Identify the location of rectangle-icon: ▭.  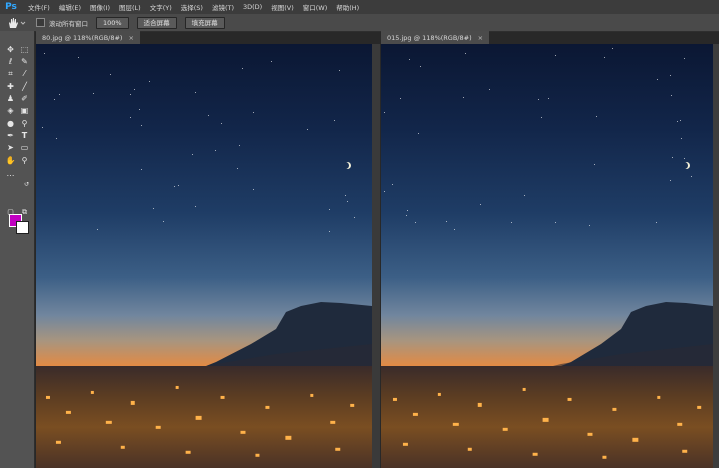
(24, 147).